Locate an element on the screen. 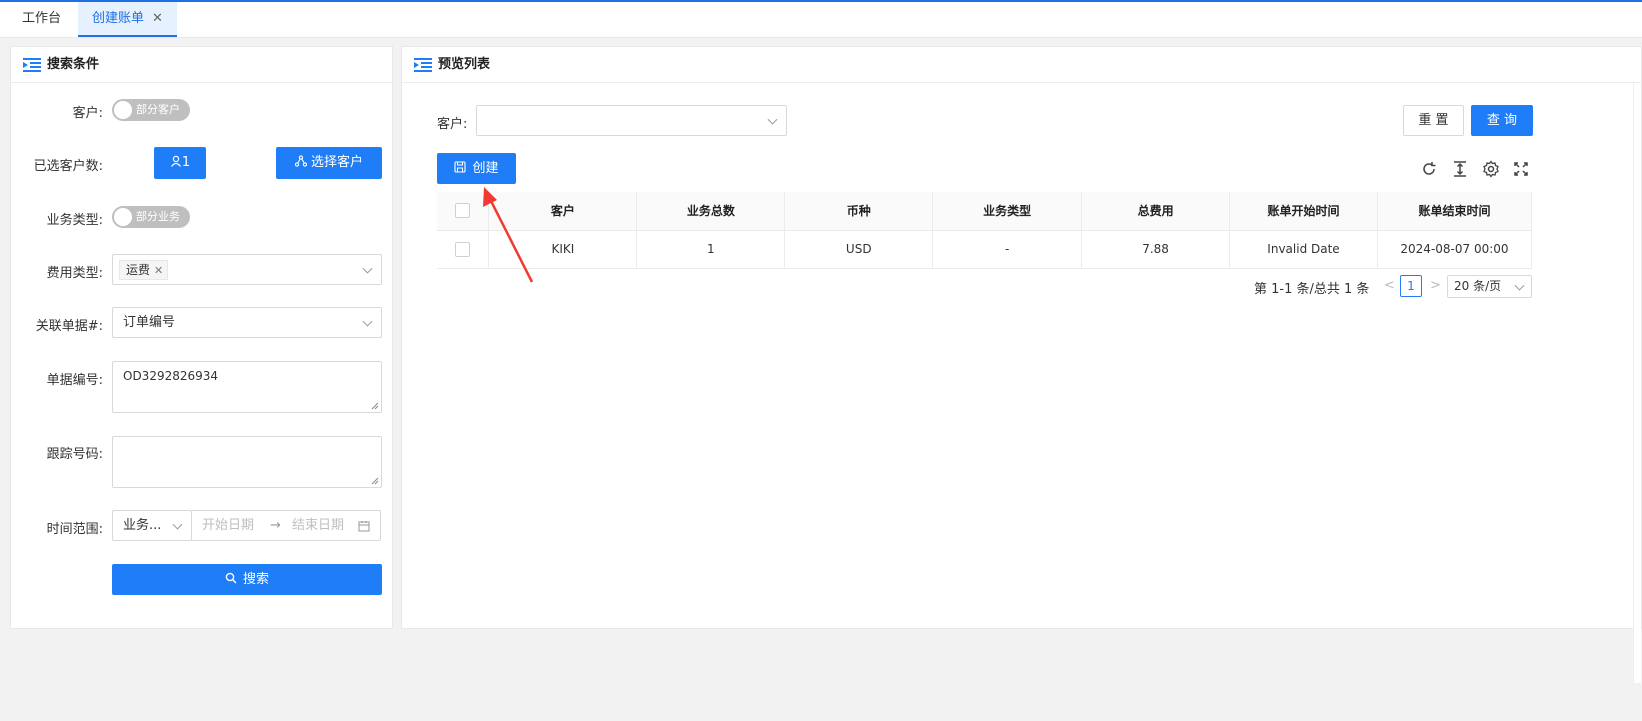 The image size is (1642, 721). selected-customer-count-button: 1 is located at coordinates (180, 163).